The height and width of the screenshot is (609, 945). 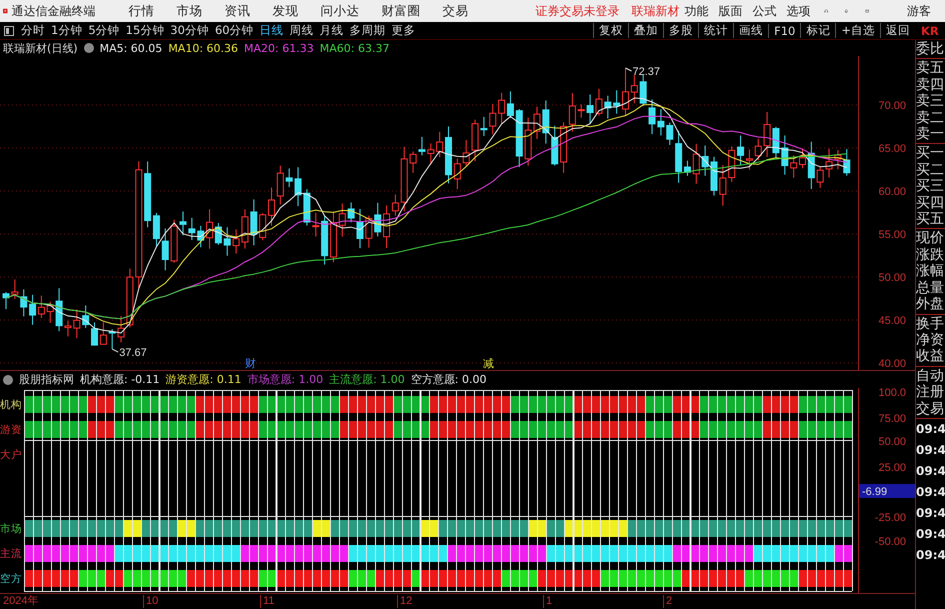 I want to click on moving-average-legend: MA60: 63.37, so click(x=355, y=48).